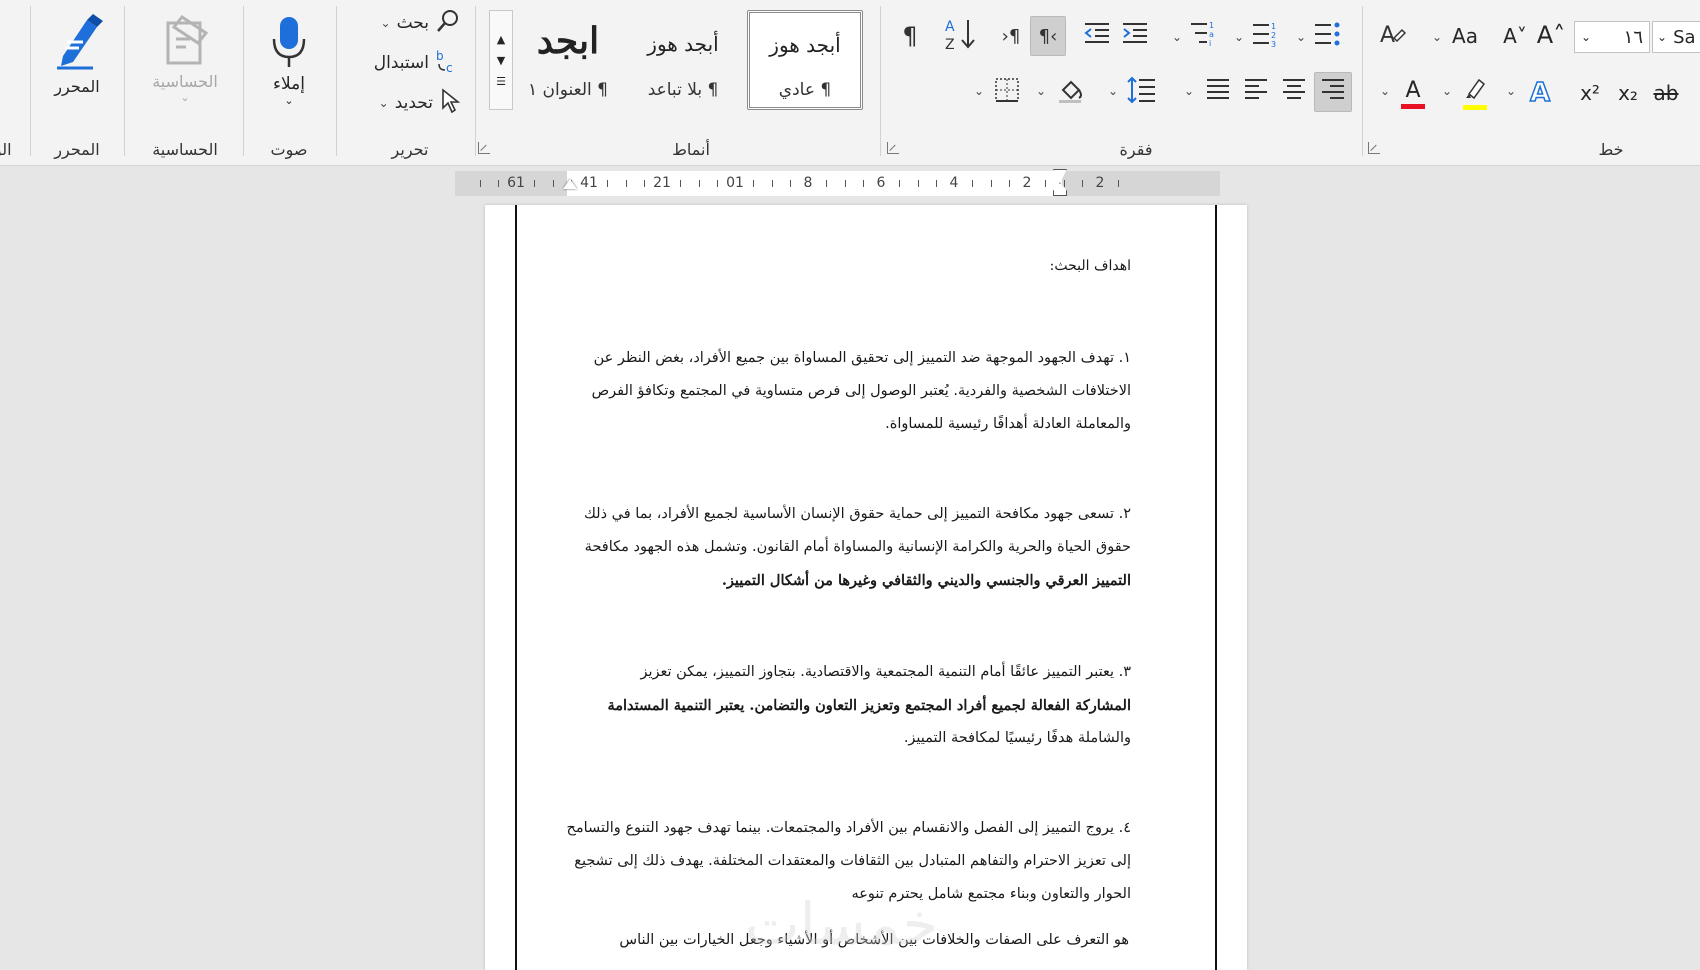 Image resolution: width=1700 pixels, height=970 pixels. I want to click on decrease-indent-button, so click(1097, 36).